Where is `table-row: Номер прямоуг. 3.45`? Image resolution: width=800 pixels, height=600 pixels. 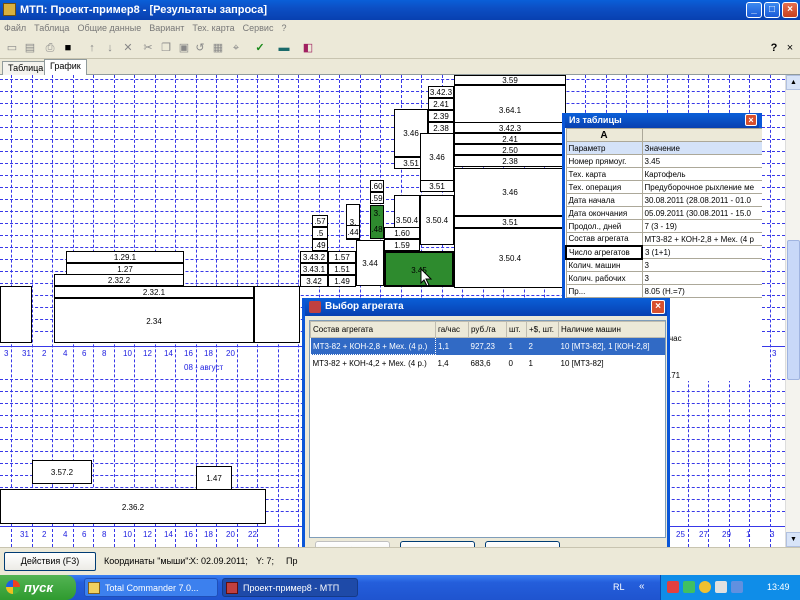
table-row: Номер прямоуг. 3.45 is located at coordinates (663, 161).